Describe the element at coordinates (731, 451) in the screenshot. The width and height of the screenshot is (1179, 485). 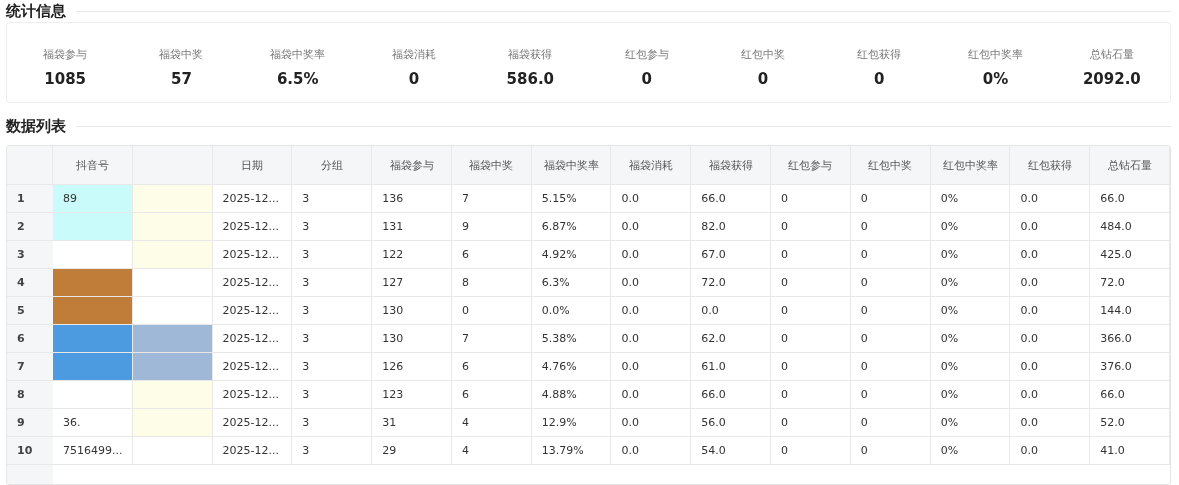
I see `table-cell: 54.0` at that location.